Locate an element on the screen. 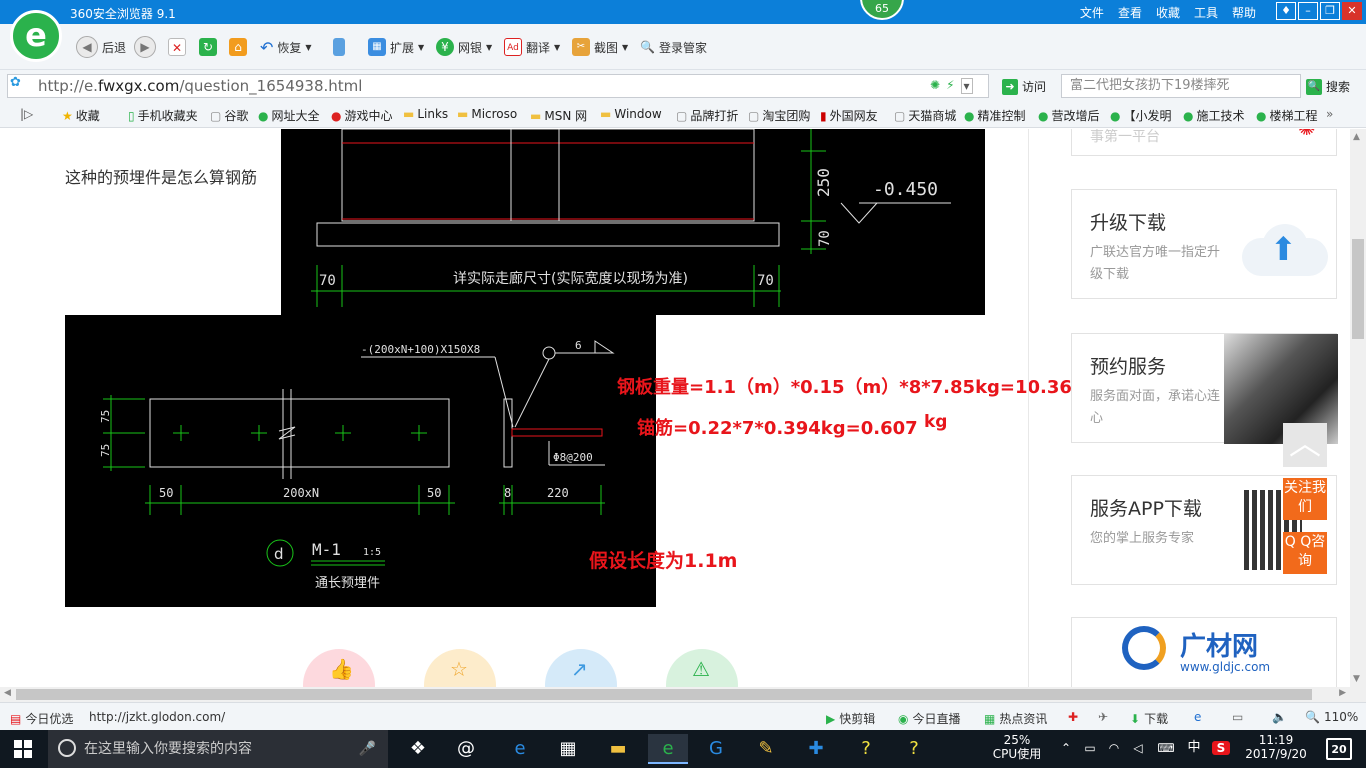 This screenshot has width=1366, height=768. screenshot-button: ✂ 截图 ▼ is located at coordinates (600, 47).